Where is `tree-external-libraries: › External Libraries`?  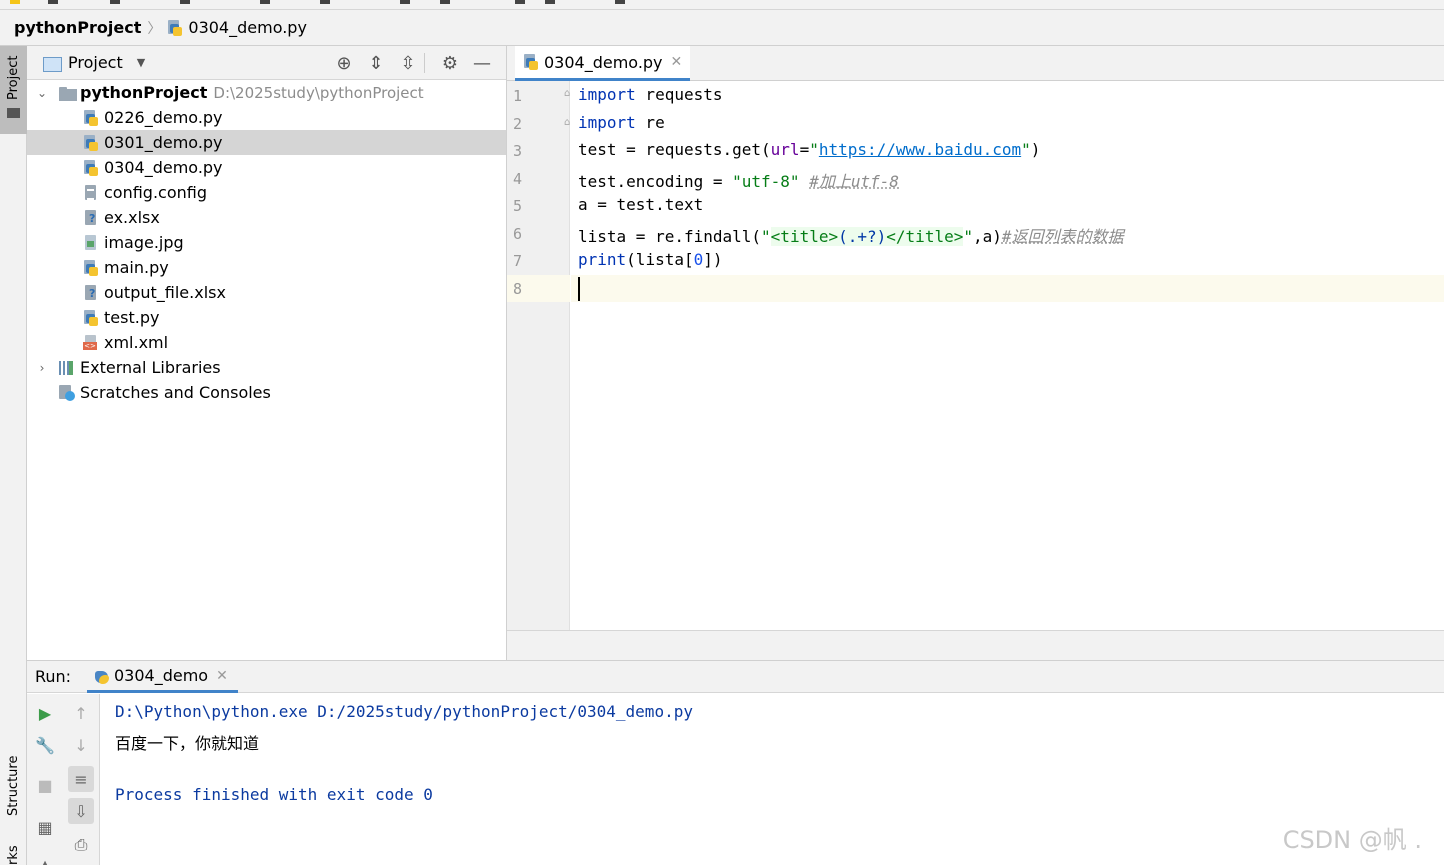 tree-external-libraries: › External Libraries is located at coordinates (266, 367).